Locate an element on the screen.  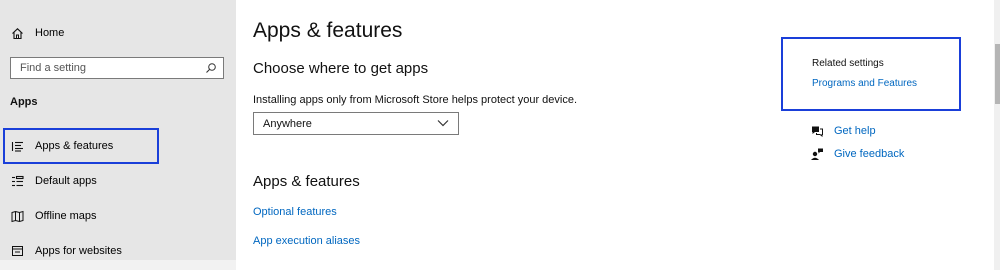
sidebar-item-default-apps: Default apps is located at coordinates (53, 181).